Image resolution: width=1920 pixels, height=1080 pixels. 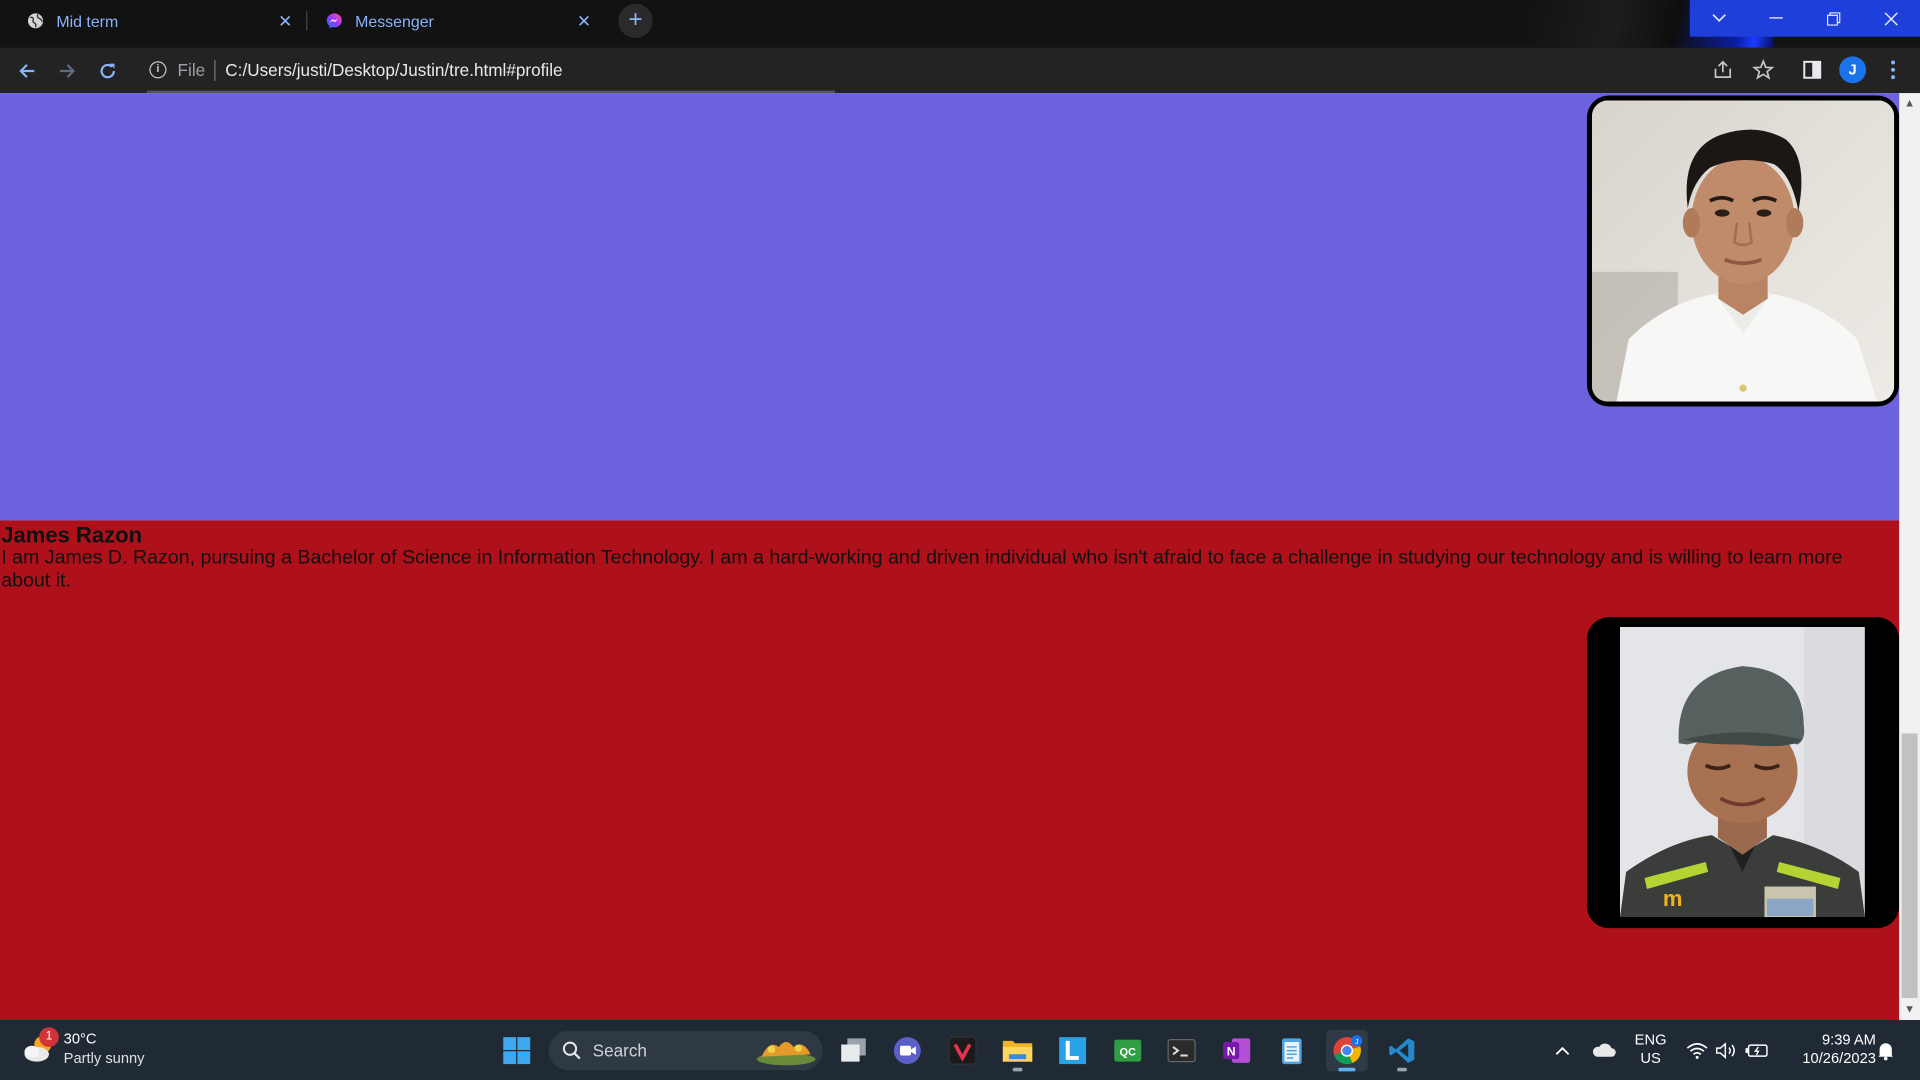 I want to click on vscode-app, so click(x=1402, y=1051).